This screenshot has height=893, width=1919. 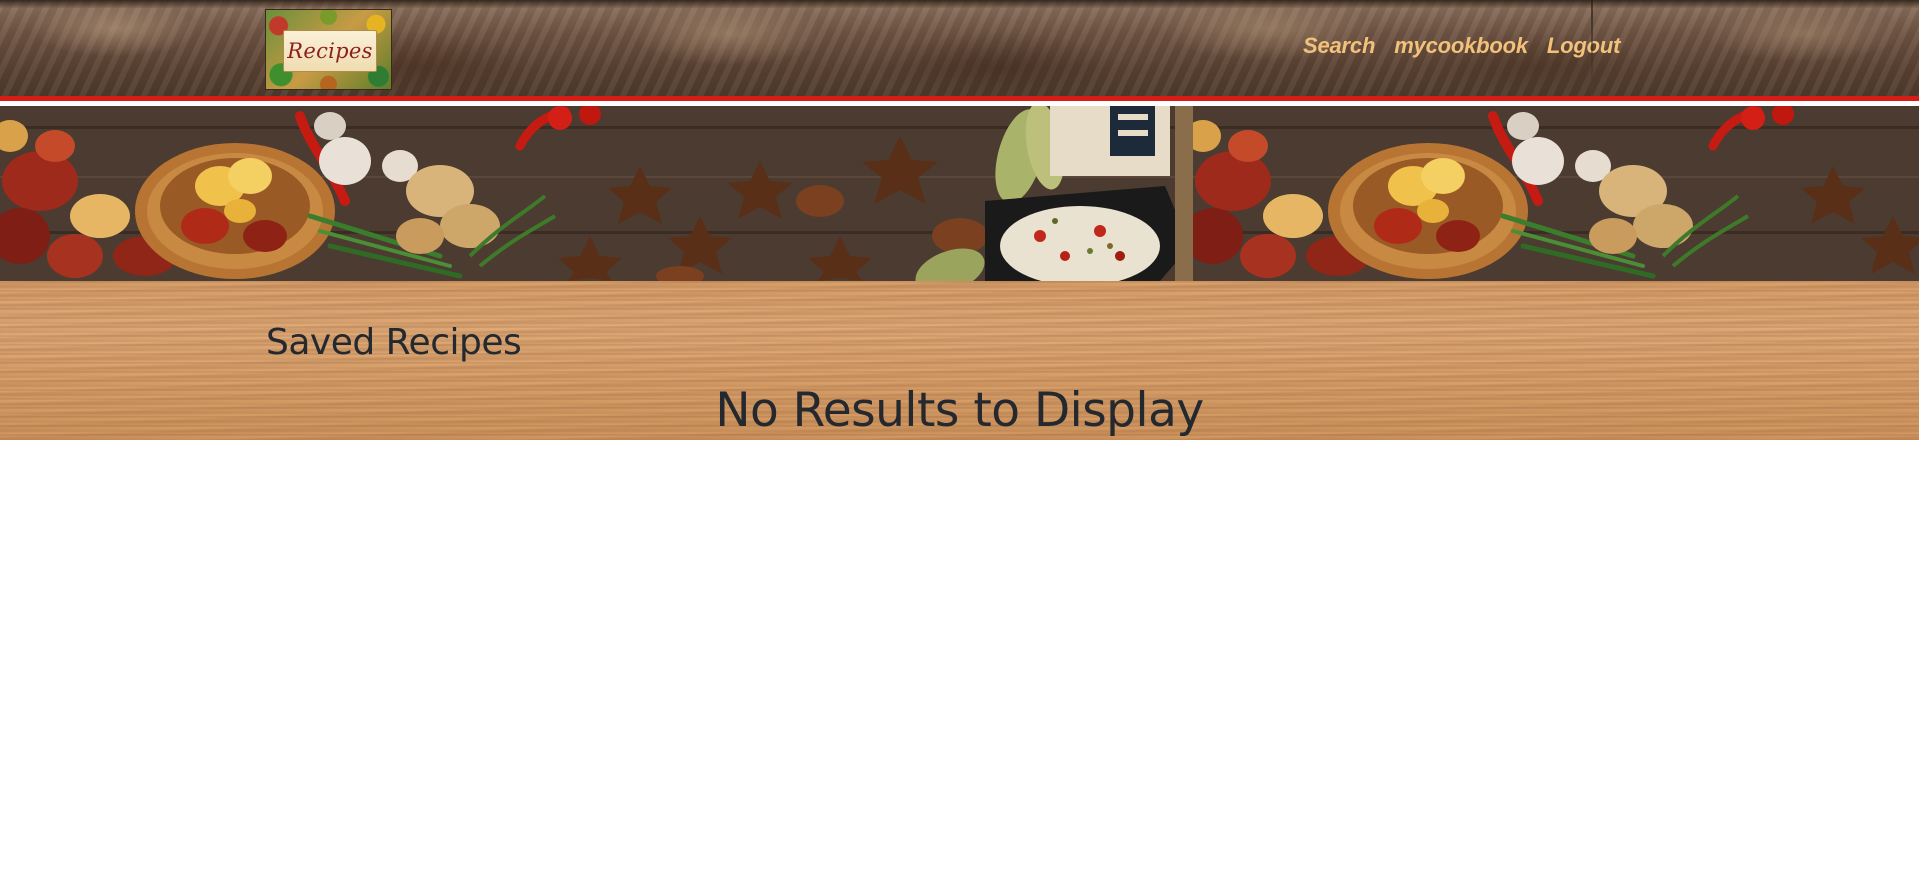 I want to click on nav-links: Search mycookbook Logout, so click(x=1461, y=46).